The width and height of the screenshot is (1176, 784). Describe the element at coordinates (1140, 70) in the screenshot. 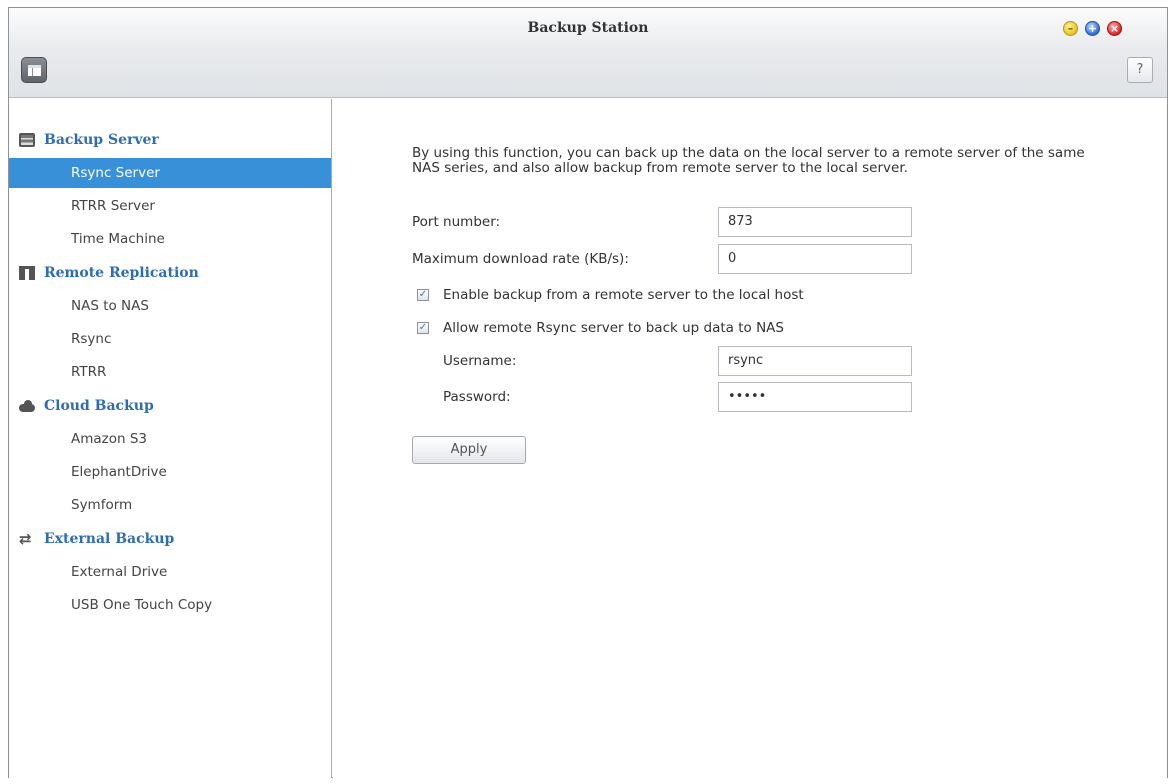

I see `help-button: ?` at that location.